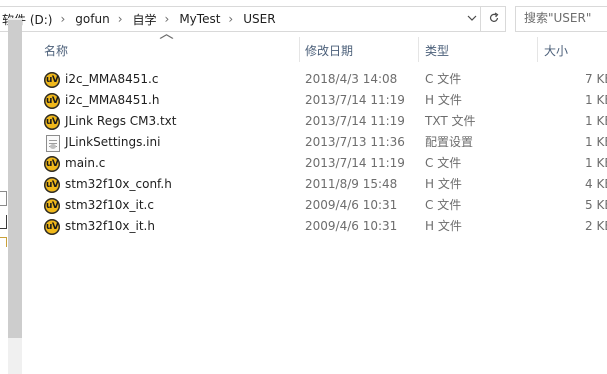 This screenshot has height=374, width=607. I want to click on column-header-date-label: 修改日期, so click(329, 50).